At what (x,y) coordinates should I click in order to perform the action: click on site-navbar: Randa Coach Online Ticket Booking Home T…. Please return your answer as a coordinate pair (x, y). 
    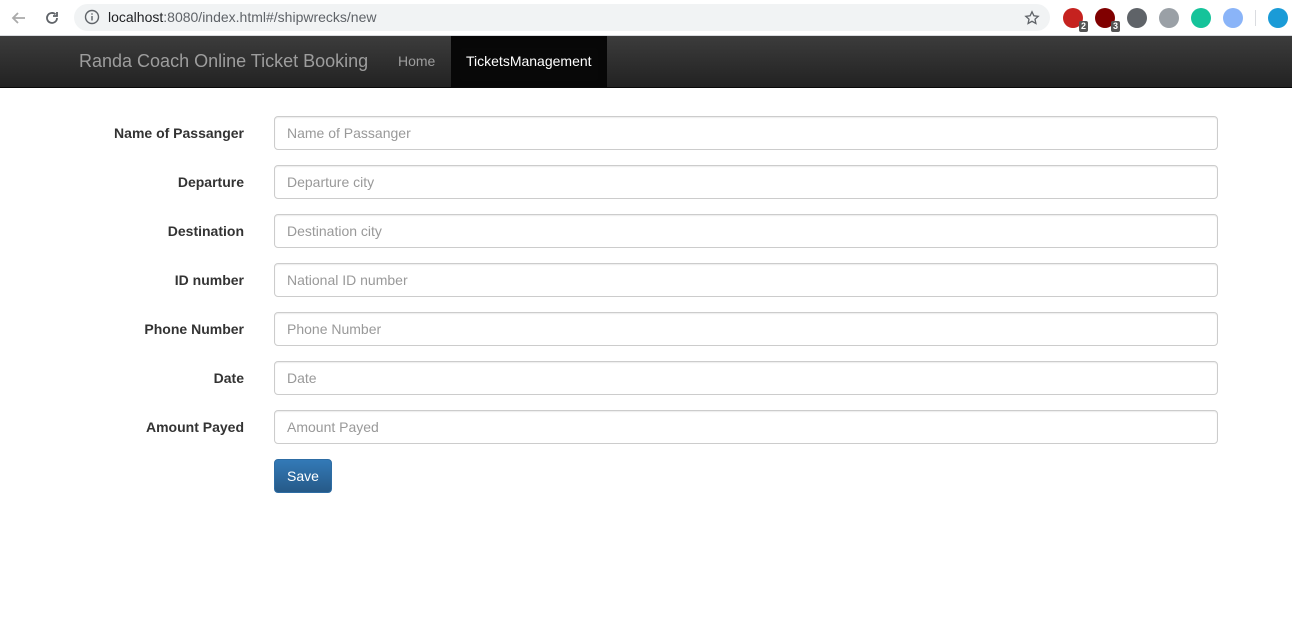
    Looking at the image, I should click on (646, 62).